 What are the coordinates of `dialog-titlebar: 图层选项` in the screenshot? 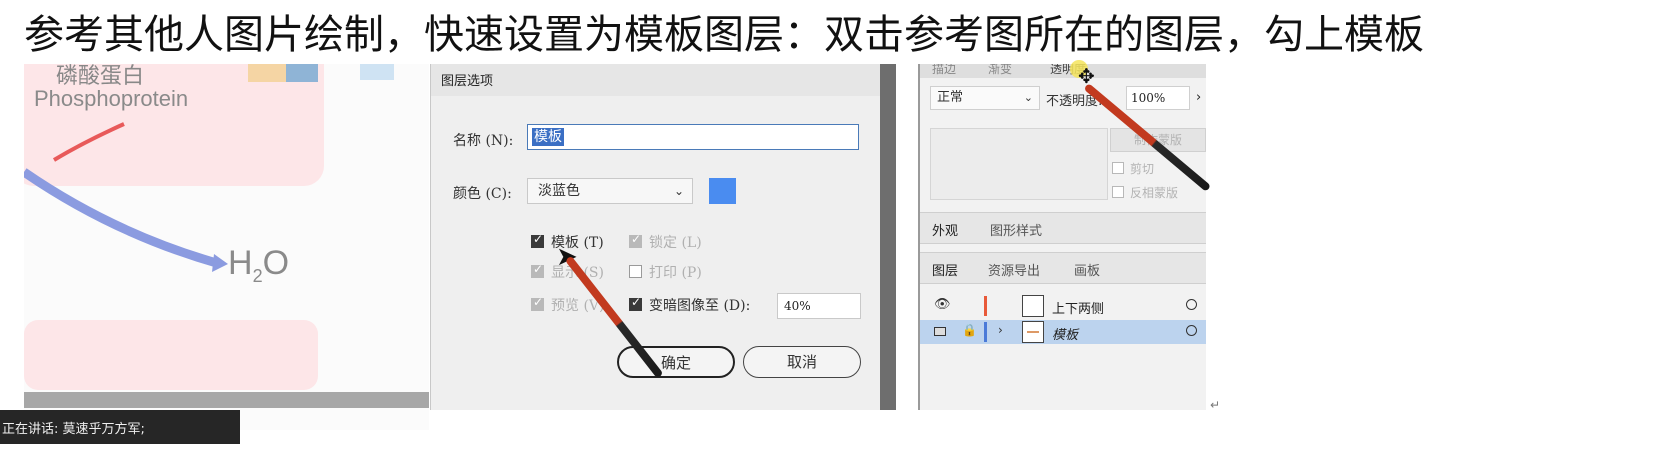 It's located at (656, 80).